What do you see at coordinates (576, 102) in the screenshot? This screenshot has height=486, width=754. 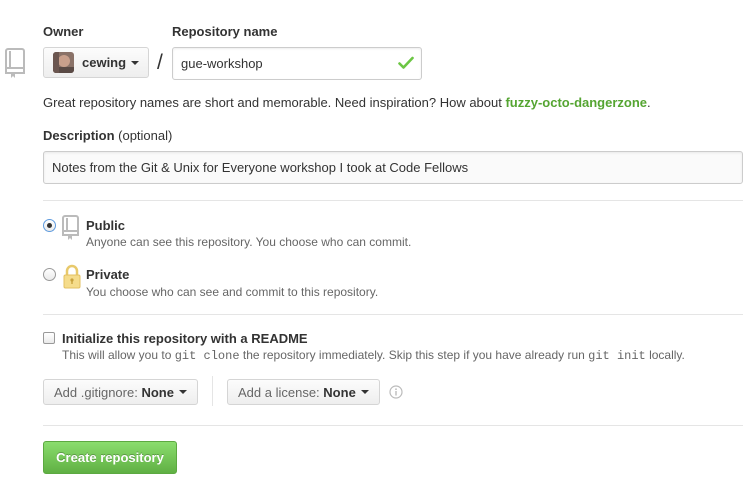 I see `name-suggestion: fuzzy-octo-dangerzone` at bounding box center [576, 102].